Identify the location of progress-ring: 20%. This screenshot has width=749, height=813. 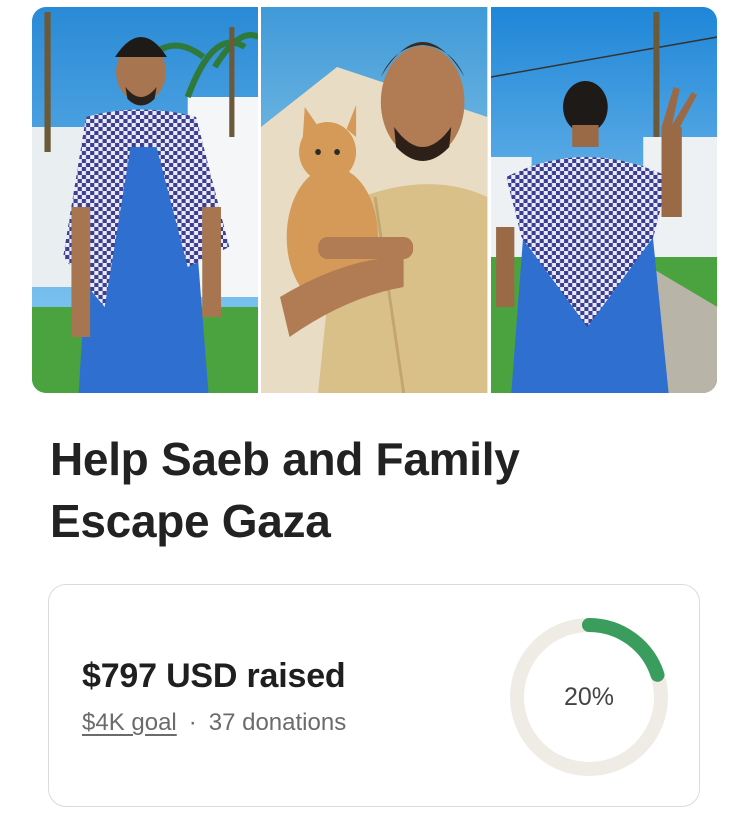
(589, 697).